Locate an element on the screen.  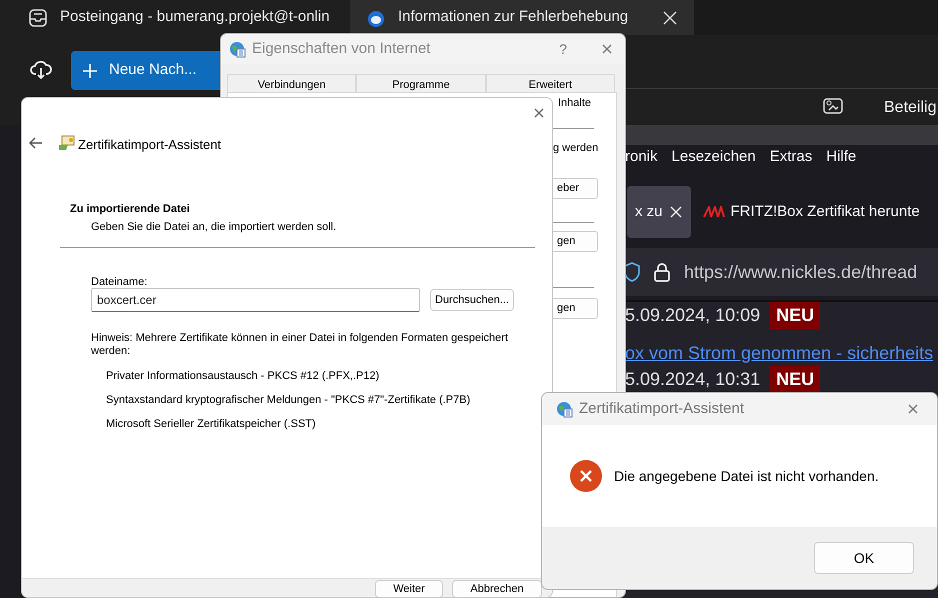
post-link: ox vom Strom genommen - sicherheits is located at coordinates (779, 353).